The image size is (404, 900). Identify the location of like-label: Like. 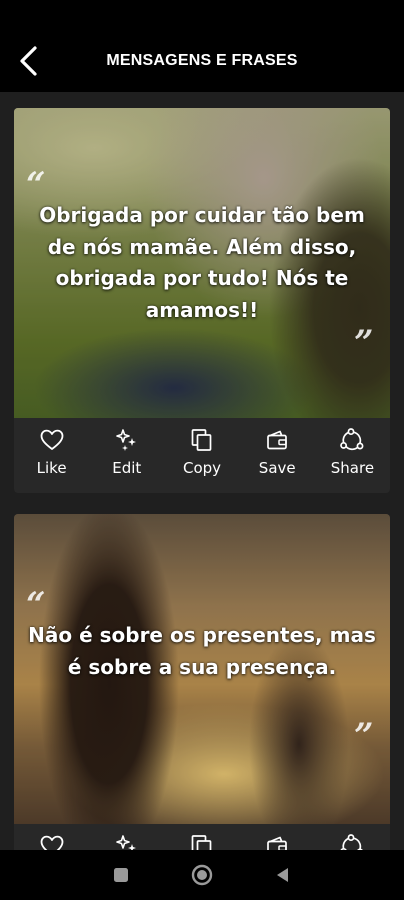
(51, 468).